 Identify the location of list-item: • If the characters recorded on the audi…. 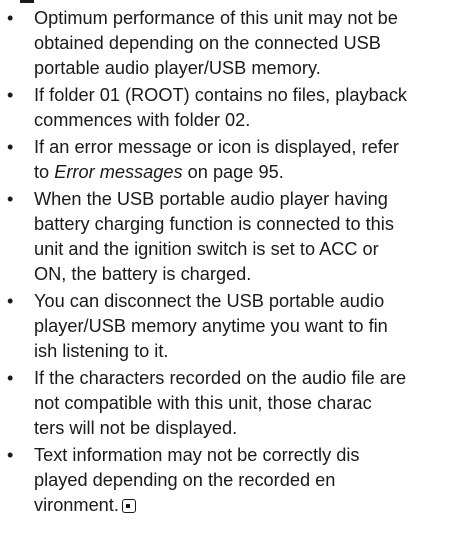
(231, 403).